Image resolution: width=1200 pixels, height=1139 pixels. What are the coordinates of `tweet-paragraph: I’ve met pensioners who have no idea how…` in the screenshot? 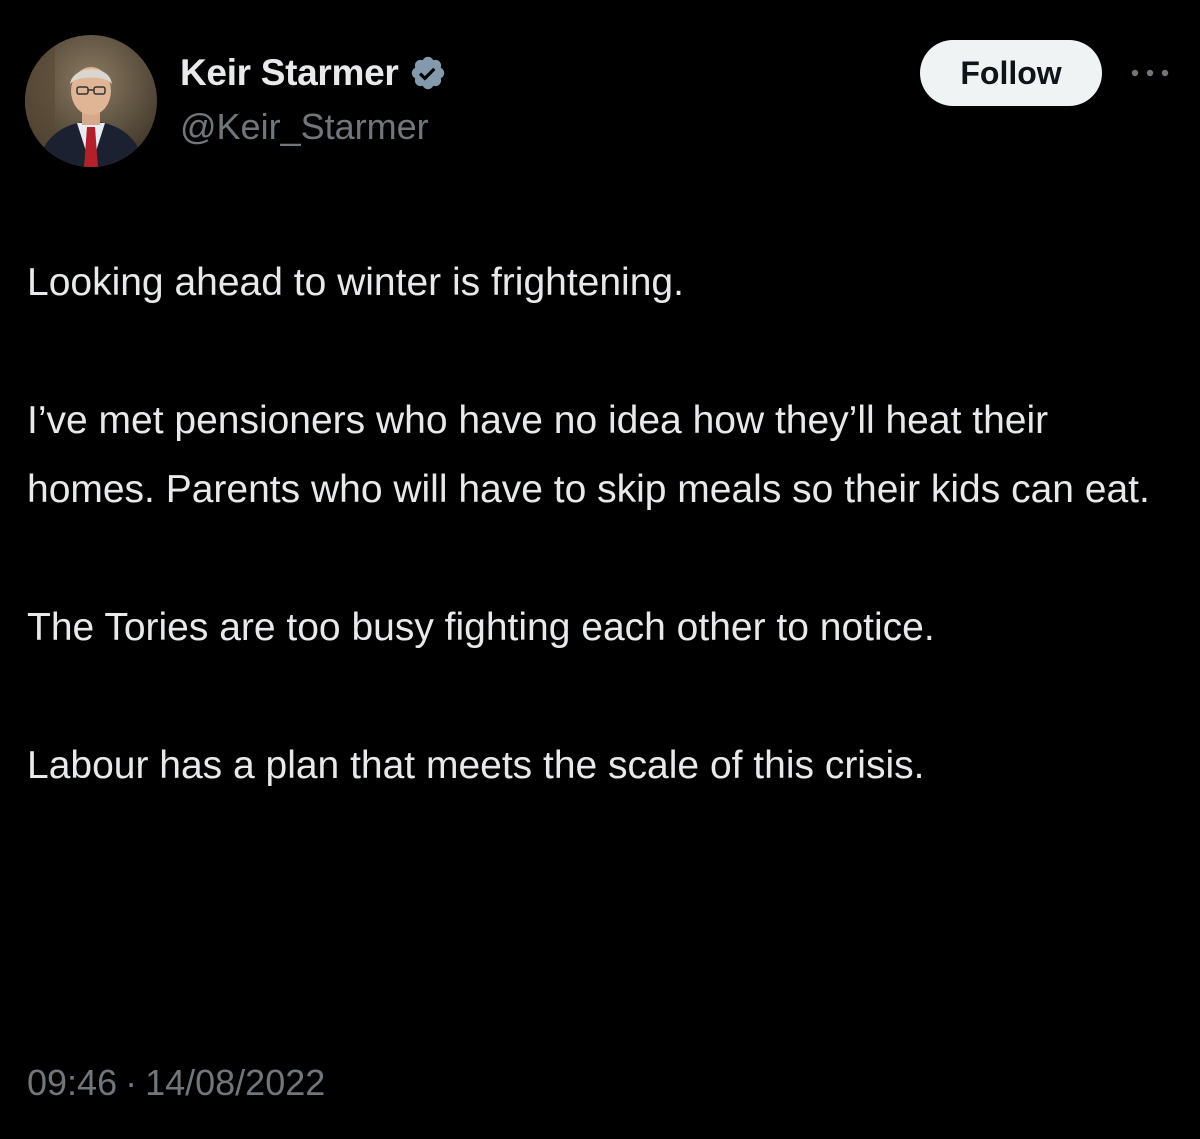 It's located at (588, 455).